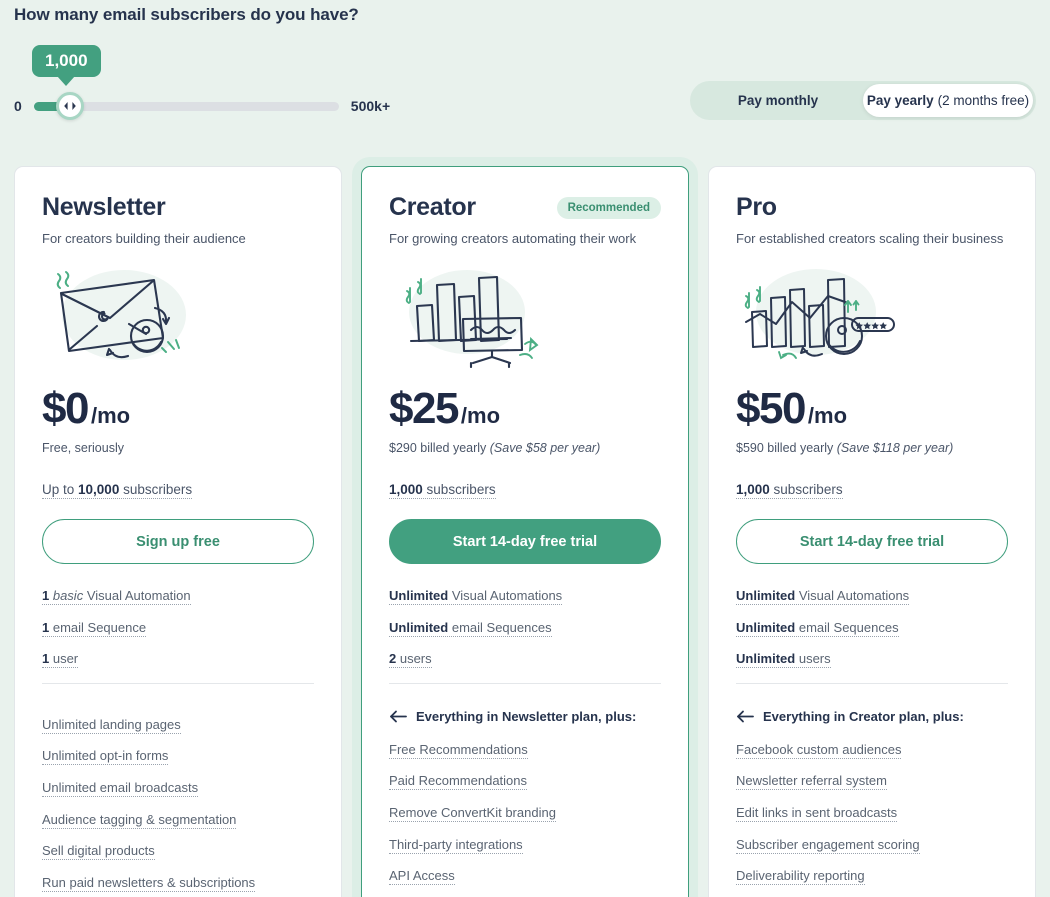 The height and width of the screenshot is (897, 1050). What do you see at coordinates (828, 845) in the screenshot?
I see `feature-label: Subscriber engagement scoring` at bounding box center [828, 845].